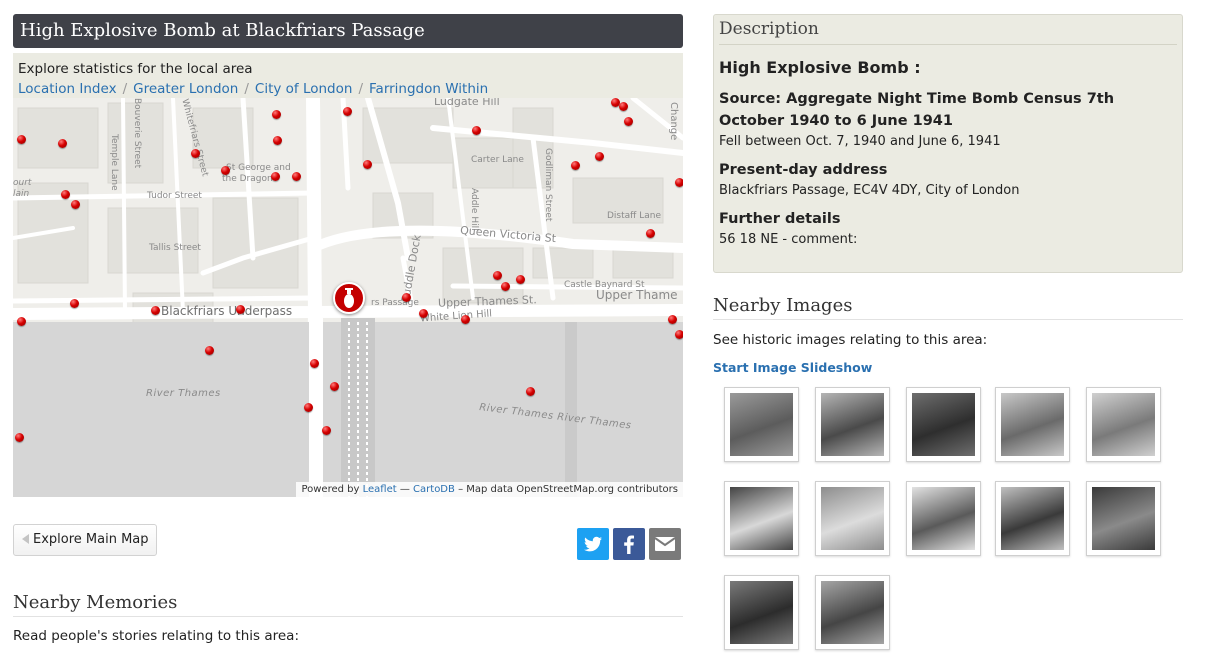 This screenshot has width=1227, height=669. I want to click on twitter-share-button, so click(593, 544).